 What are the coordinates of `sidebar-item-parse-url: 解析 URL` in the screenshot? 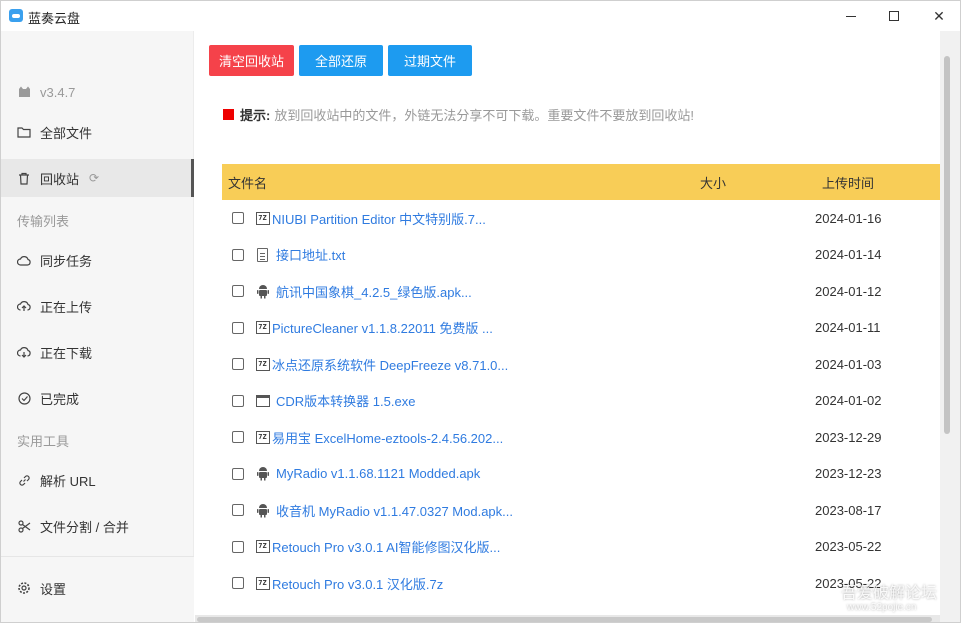 It's located at (97, 480).